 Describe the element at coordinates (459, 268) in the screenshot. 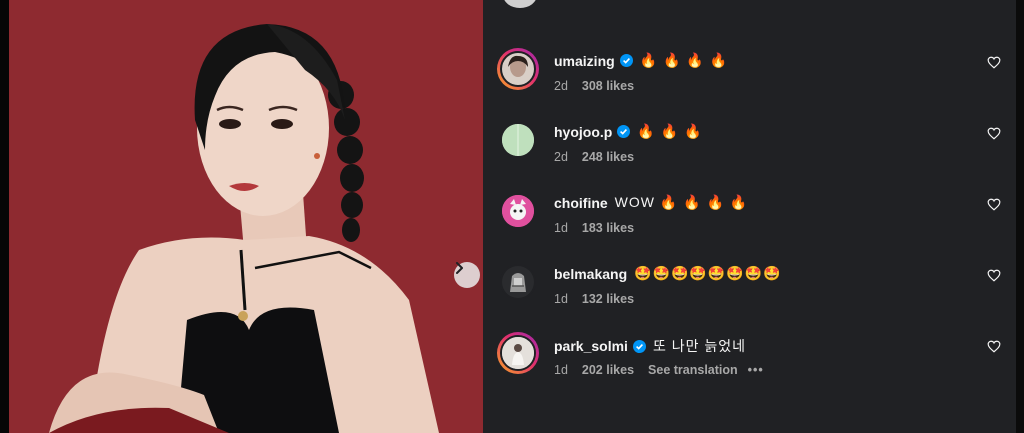

I see `chevron-right-icon` at that location.